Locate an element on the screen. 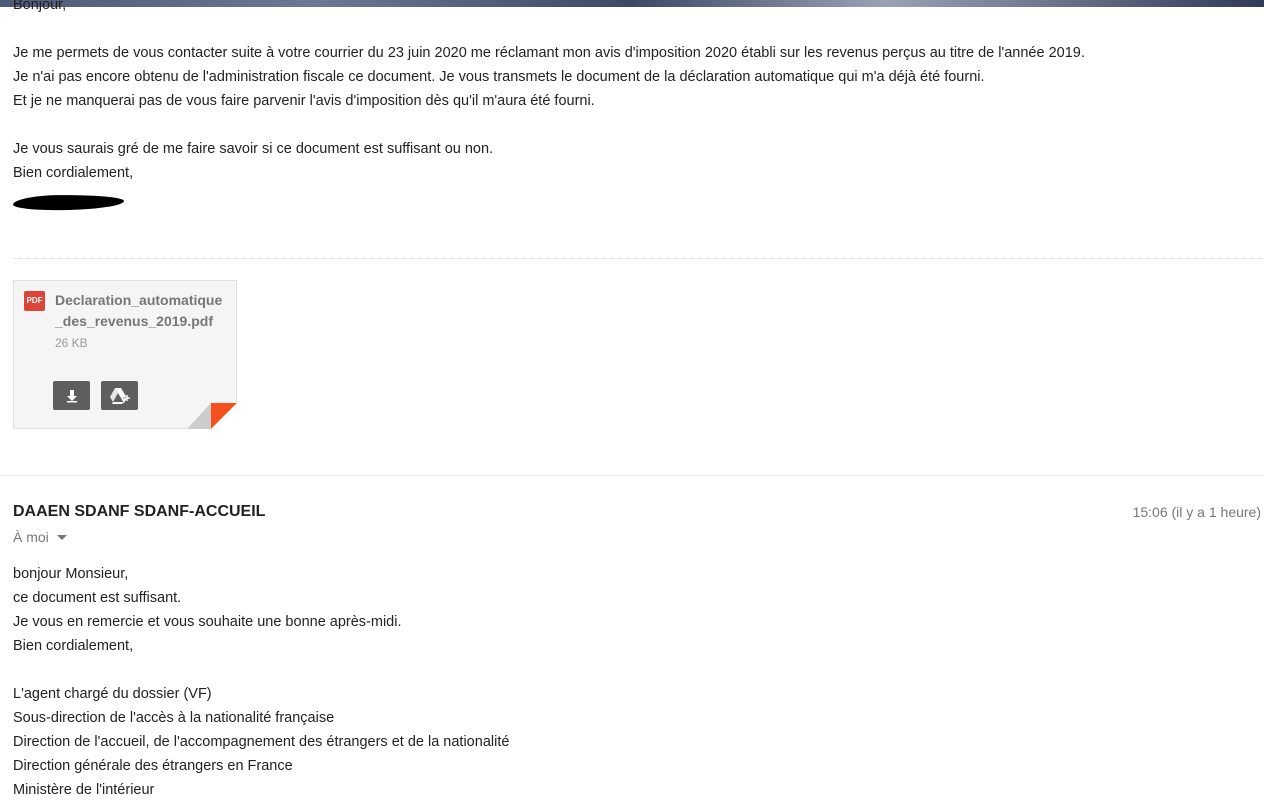 This screenshot has height=802, width=1264. attachment-divider is located at coordinates (638, 258).